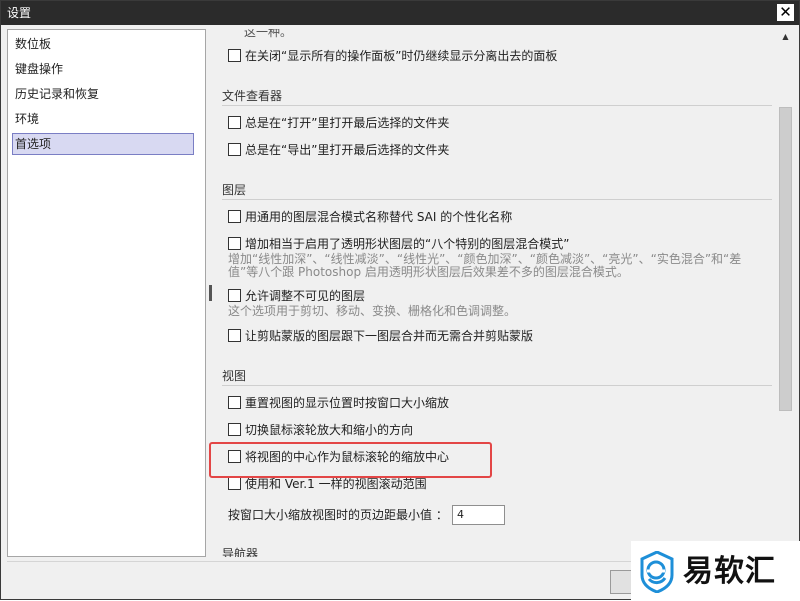  What do you see at coordinates (372, 311) in the screenshot?
I see `option-description: 这个选项用于剪切、移动、变换、栅格化和色调调整。` at bounding box center [372, 311].